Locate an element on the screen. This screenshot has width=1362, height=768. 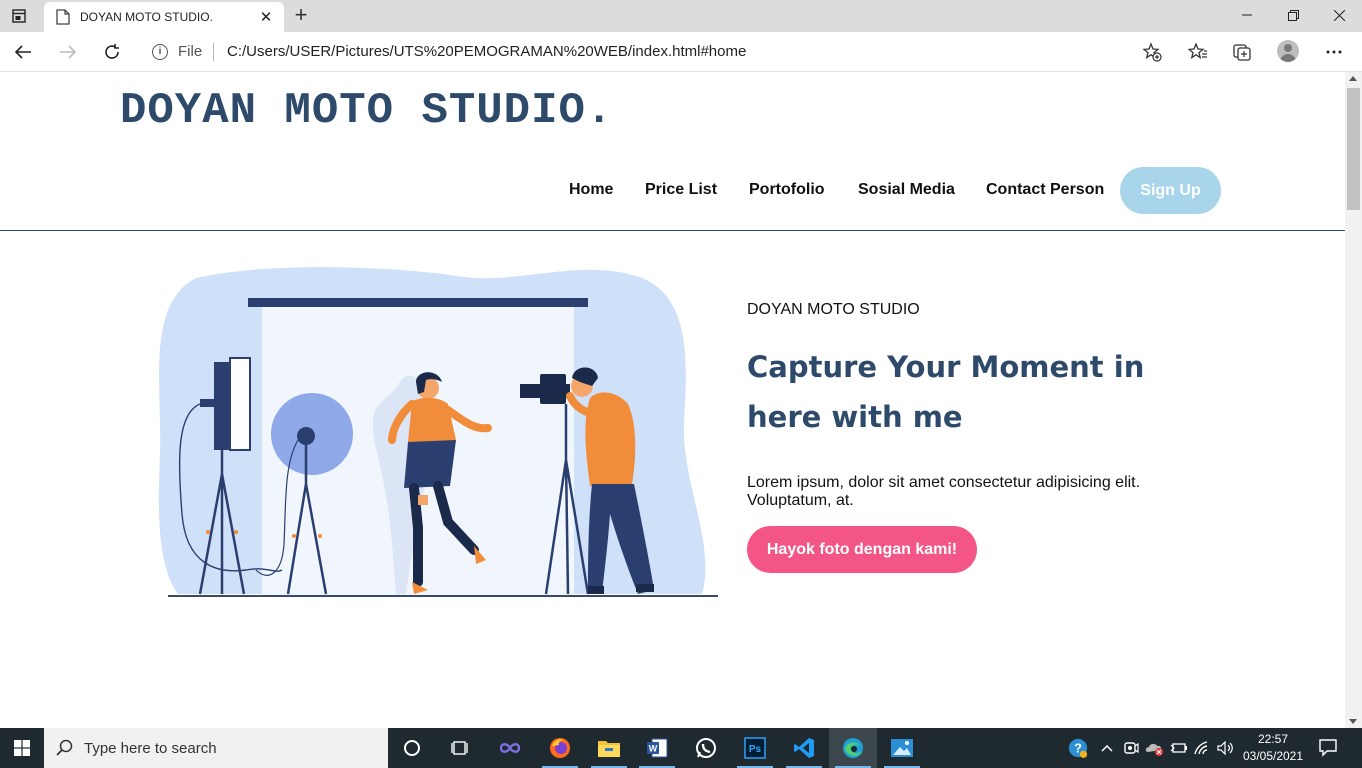
scroll-thumb is located at coordinates (1353, 149).